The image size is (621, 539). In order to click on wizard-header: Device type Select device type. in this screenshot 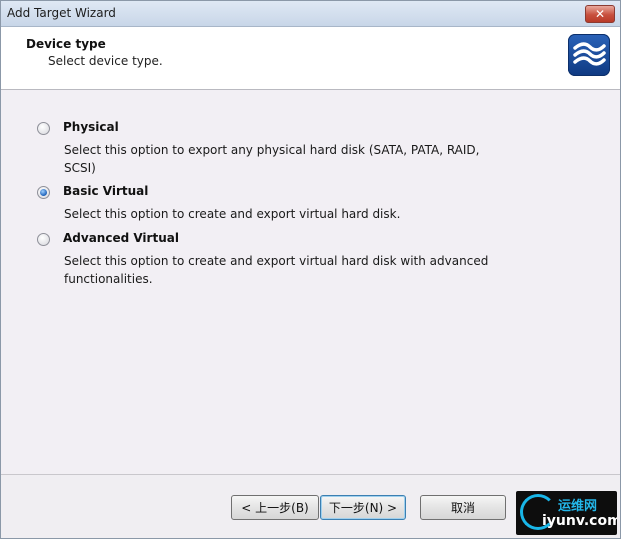, I will do `click(310, 58)`.